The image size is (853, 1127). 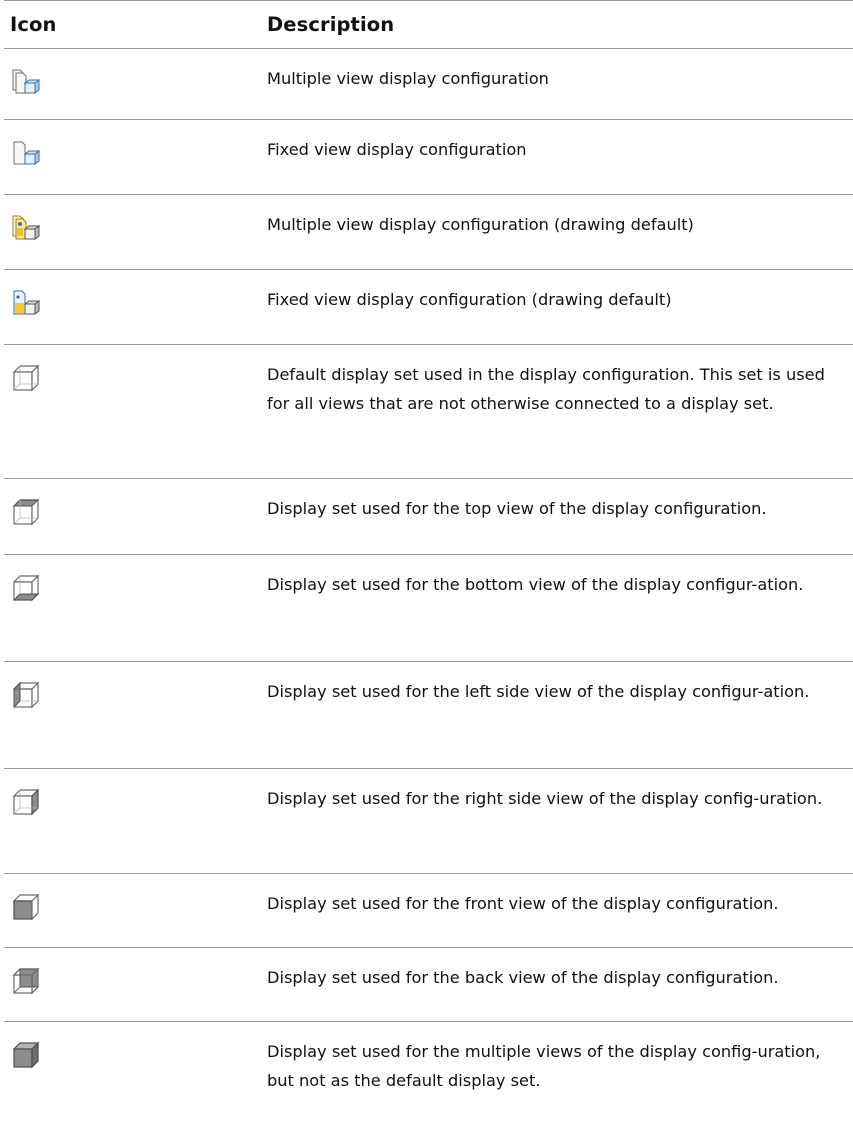 I want to click on multiple-view-config-default-icon, so click(x=26, y=228).